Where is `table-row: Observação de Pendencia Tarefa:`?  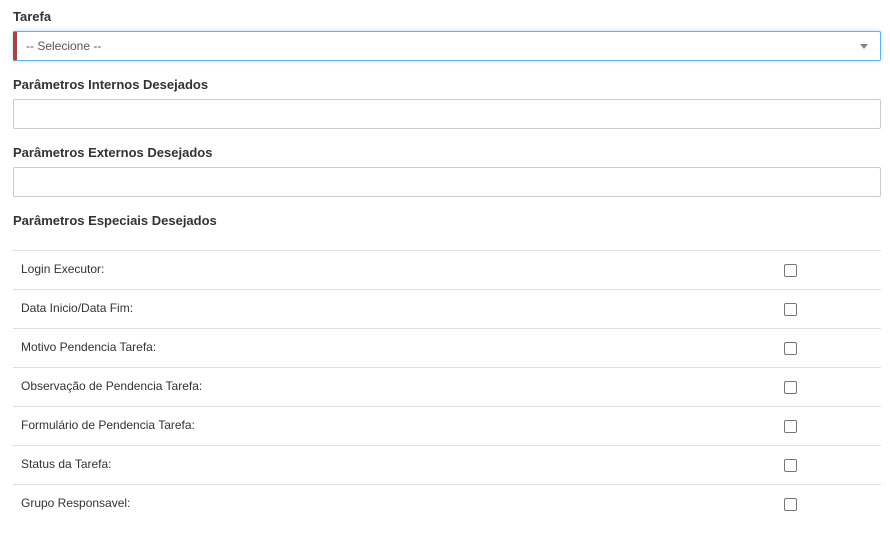
table-row: Observação de Pendencia Tarefa: is located at coordinates (447, 386).